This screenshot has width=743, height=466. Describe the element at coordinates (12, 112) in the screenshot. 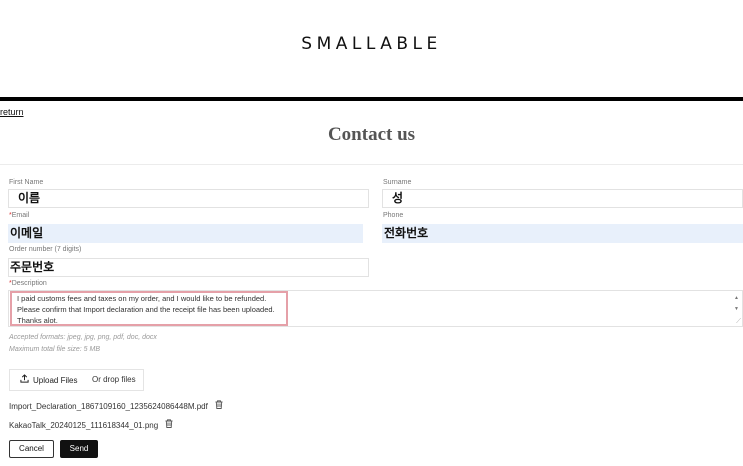

I see `return-link: return` at that location.